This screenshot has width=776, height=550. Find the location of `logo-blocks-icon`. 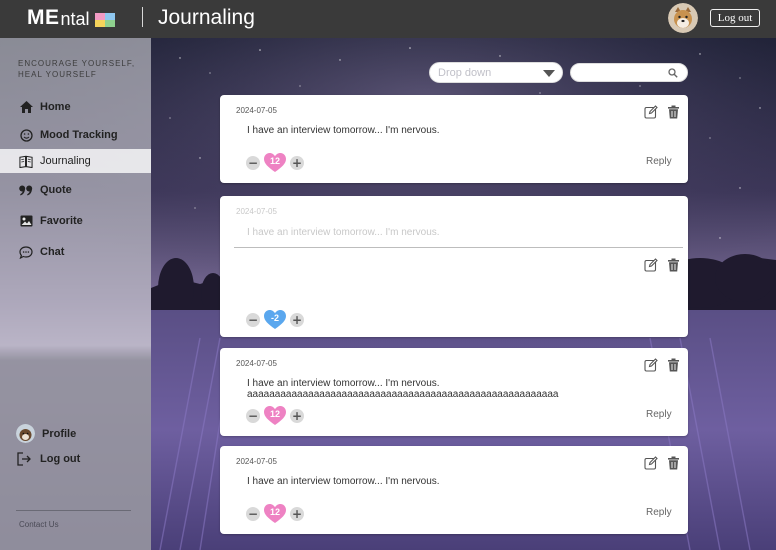

logo-blocks-icon is located at coordinates (104, 19).